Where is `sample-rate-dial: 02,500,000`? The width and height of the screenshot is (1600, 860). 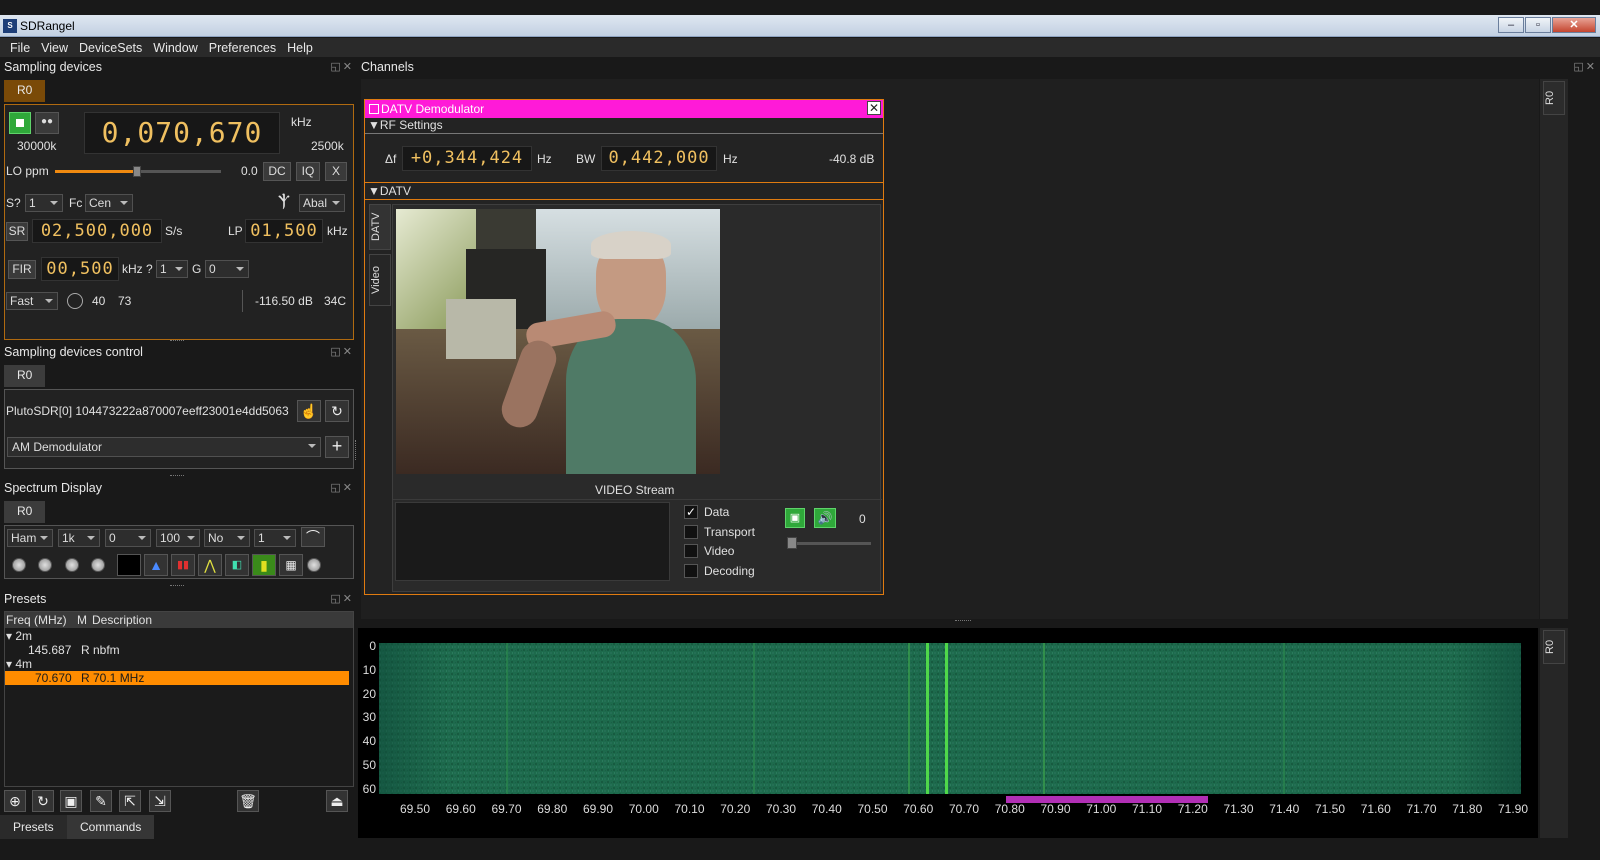 sample-rate-dial: 02,500,000 is located at coordinates (97, 231).